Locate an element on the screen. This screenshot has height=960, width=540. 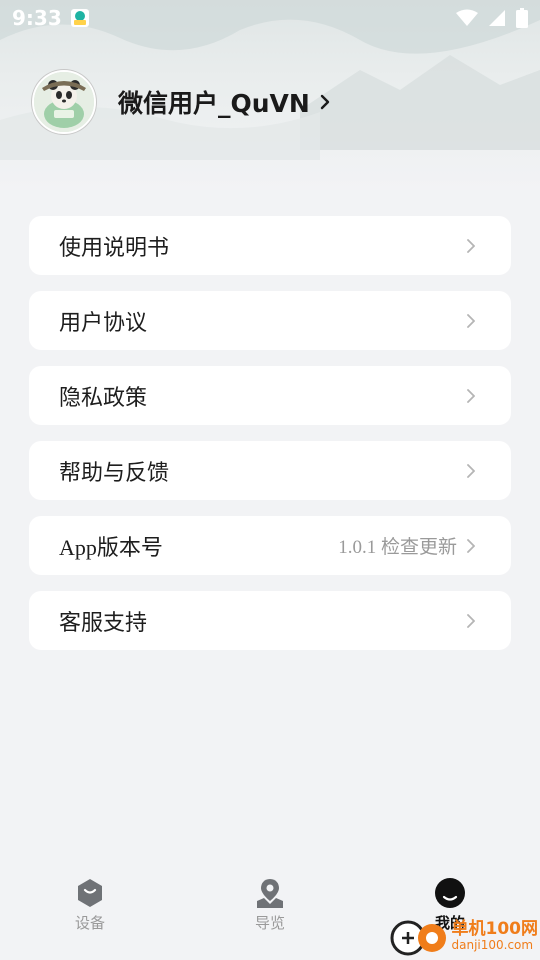
site-watermark: 单机100网 danji100.com is located at coordinates (464, 936).